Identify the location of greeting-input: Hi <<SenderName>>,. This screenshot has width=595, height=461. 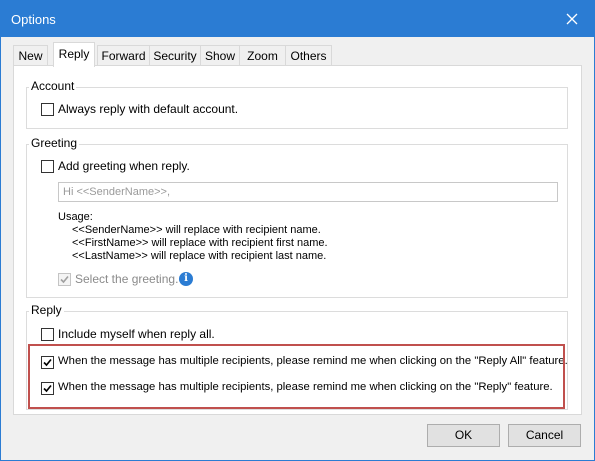
(308, 192).